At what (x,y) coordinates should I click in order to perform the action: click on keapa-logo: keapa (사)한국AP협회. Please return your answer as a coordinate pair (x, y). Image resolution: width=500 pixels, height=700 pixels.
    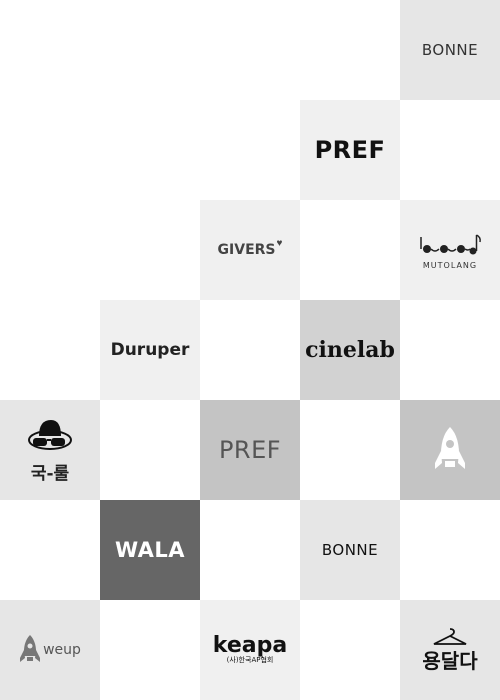
    Looking at the image, I should click on (250, 648).